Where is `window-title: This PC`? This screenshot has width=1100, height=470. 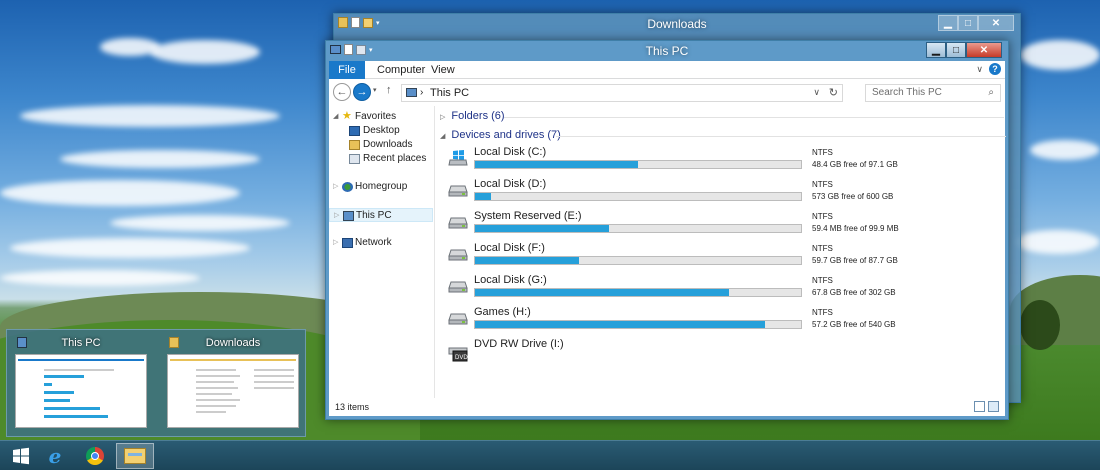 window-title: This PC is located at coordinates (667, 51).